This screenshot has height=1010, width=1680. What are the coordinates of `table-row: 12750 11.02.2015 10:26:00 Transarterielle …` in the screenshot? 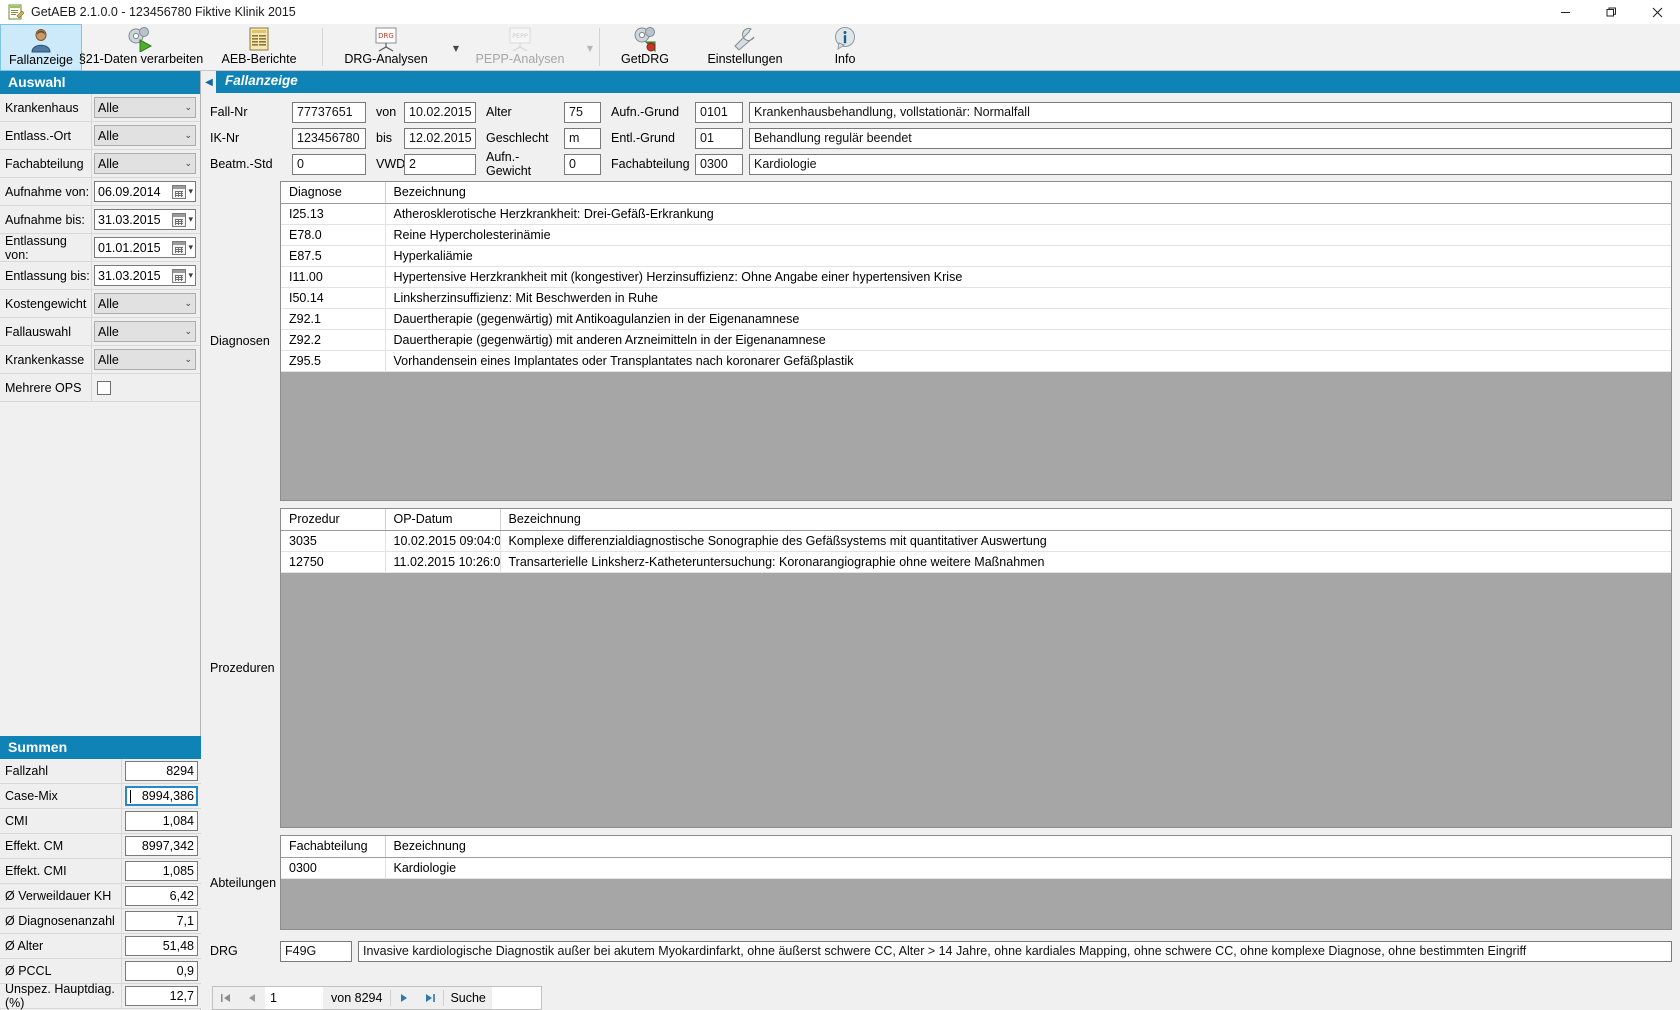 It's located at (976, 562).